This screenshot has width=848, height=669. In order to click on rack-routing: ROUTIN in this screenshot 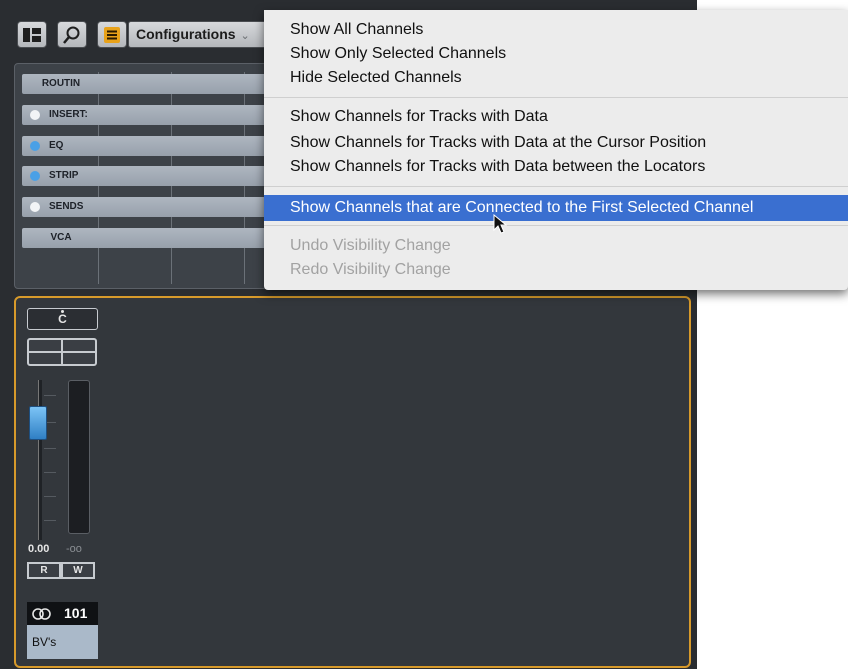, I will do `click(147, 84)`.